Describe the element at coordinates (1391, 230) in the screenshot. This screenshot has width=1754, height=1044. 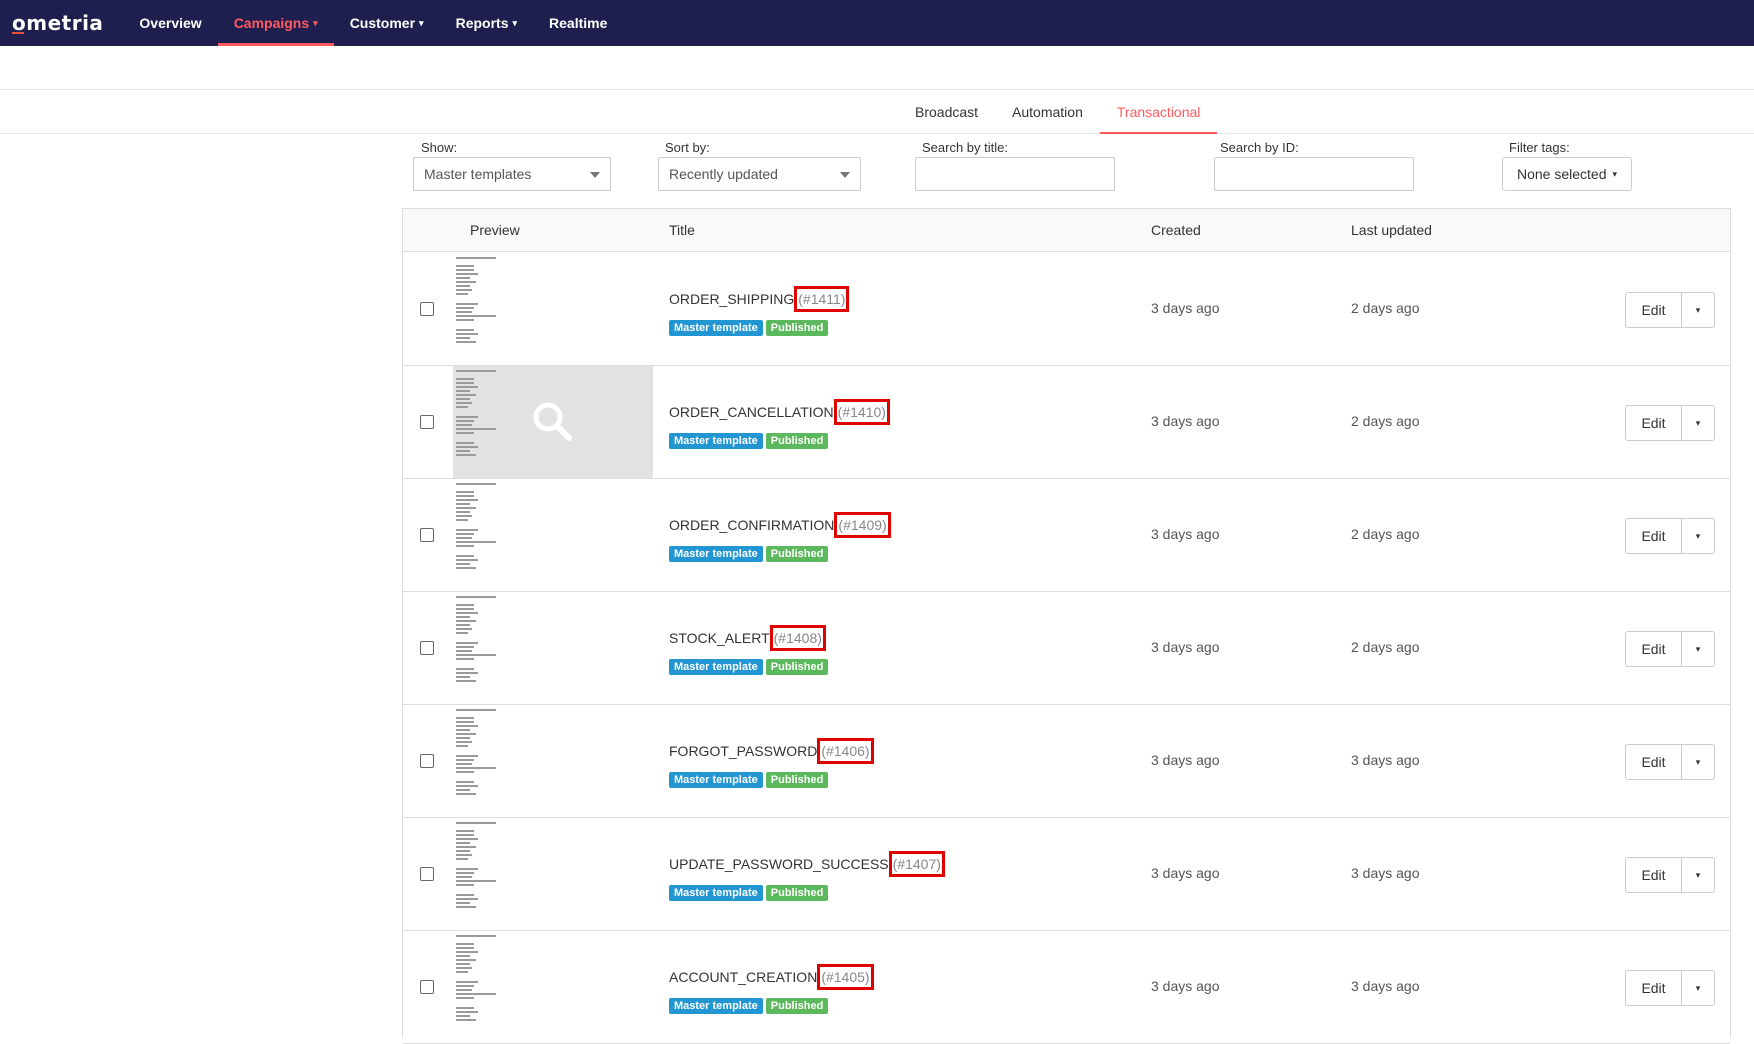
I see `col-last-updated: Last updated` at that location.